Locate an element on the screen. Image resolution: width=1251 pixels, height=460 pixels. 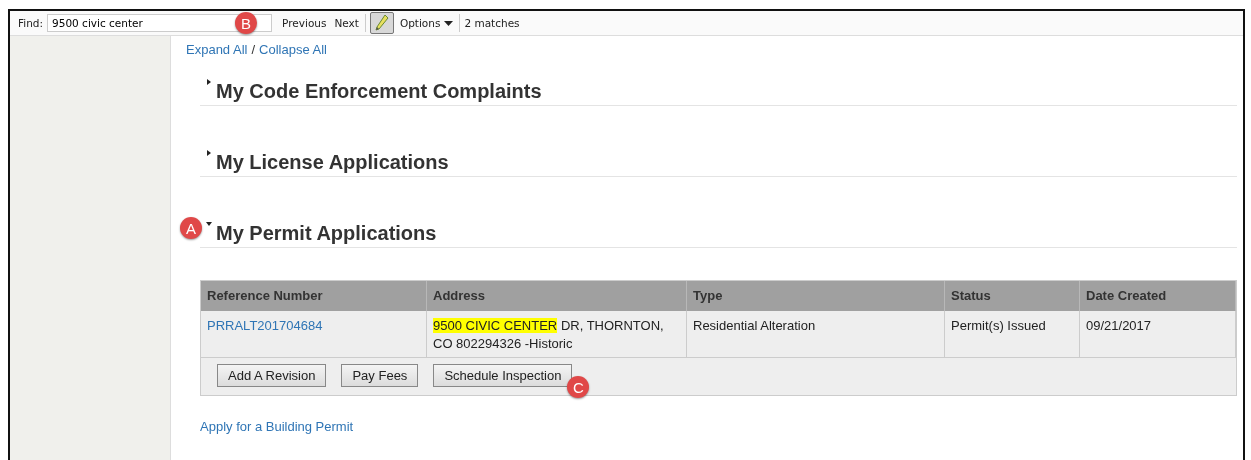
section-heading: My Code Enforcement Complaints is located at coordinates (379, 91).